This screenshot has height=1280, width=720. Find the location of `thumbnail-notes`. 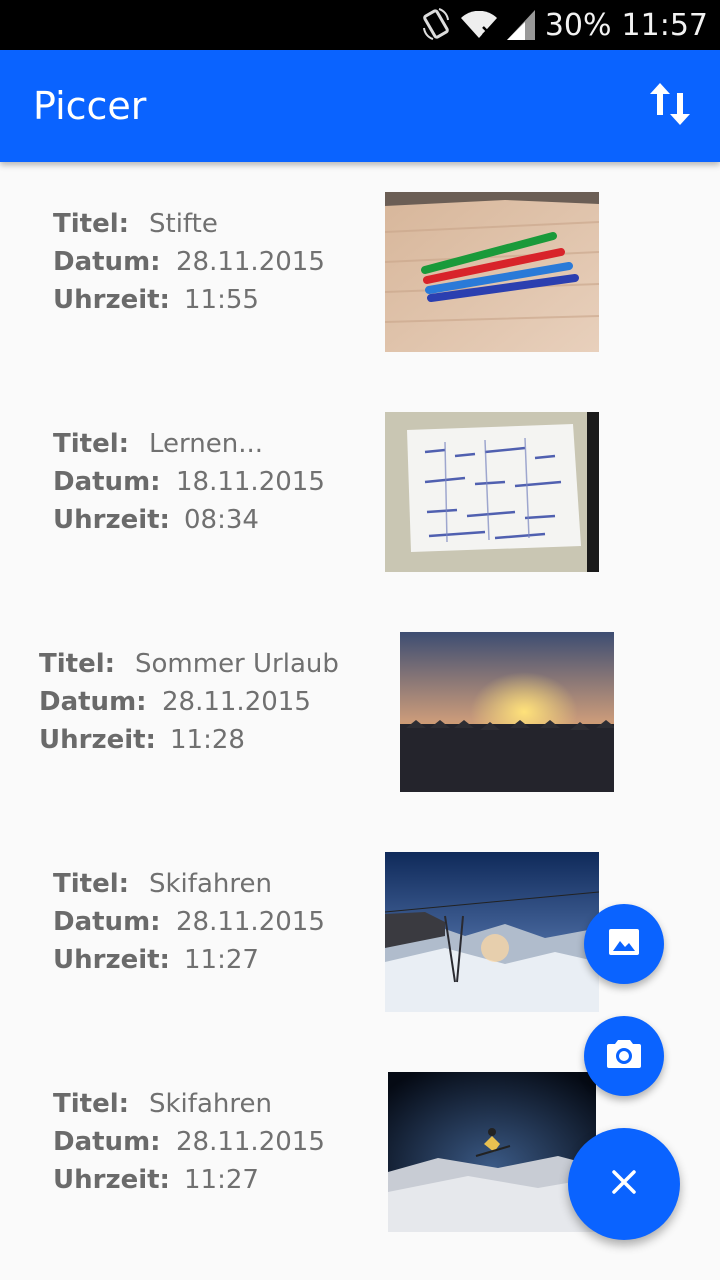

thumbnail-notes is located at coordinates (492, 492).